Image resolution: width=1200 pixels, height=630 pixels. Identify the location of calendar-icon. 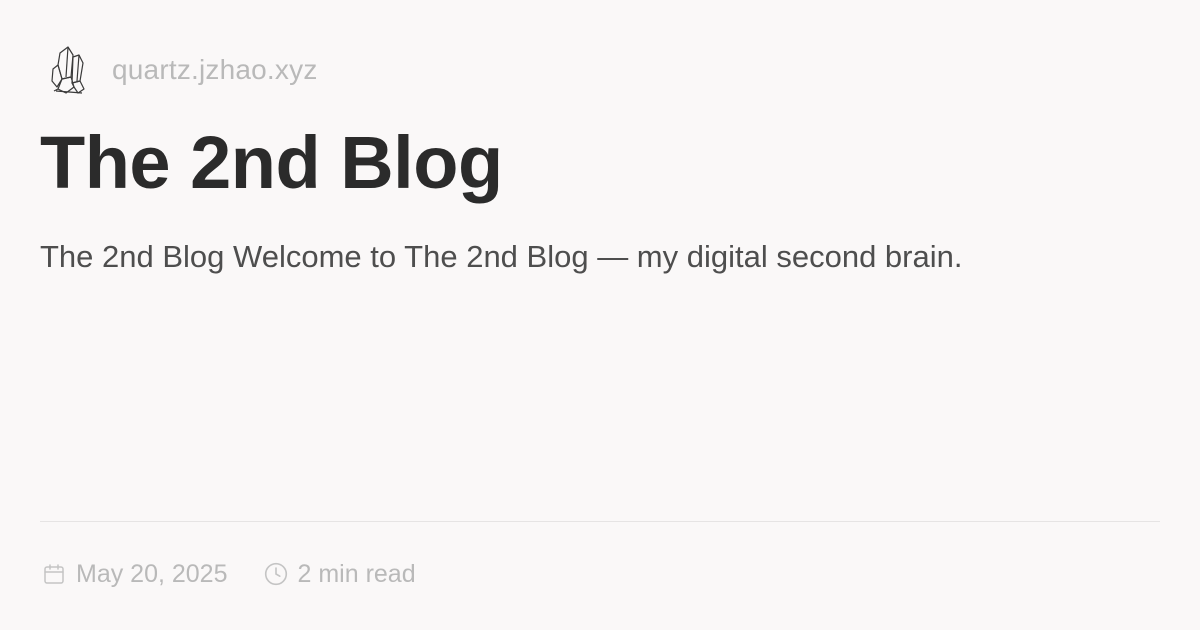
(54, 574).